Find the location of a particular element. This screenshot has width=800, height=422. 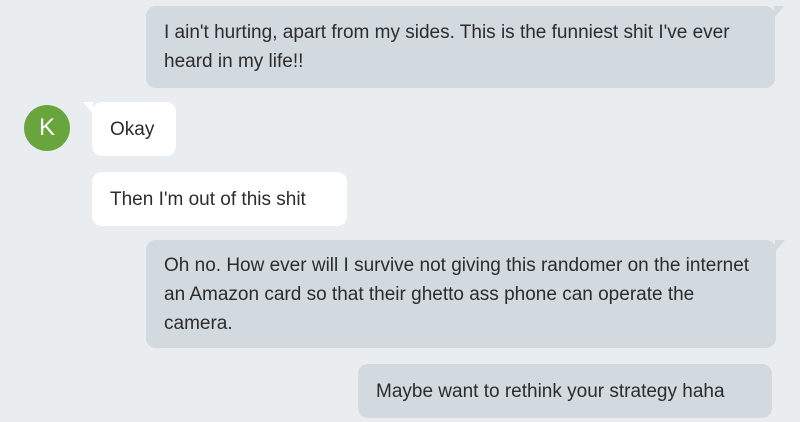

incoming-message: Then I'm out of this shit is located at coordinates (219, 199).